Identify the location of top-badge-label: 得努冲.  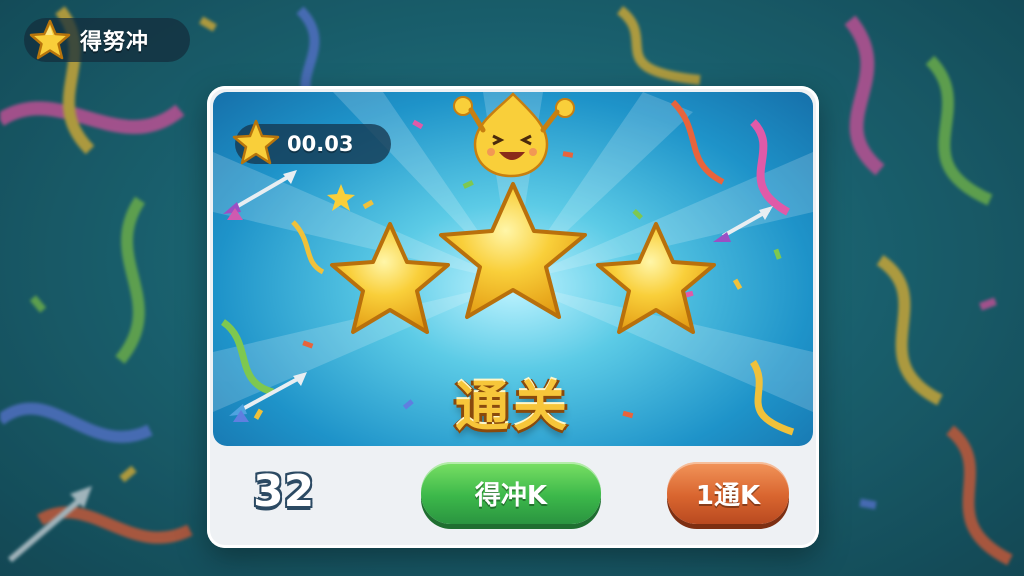
(115, 42).